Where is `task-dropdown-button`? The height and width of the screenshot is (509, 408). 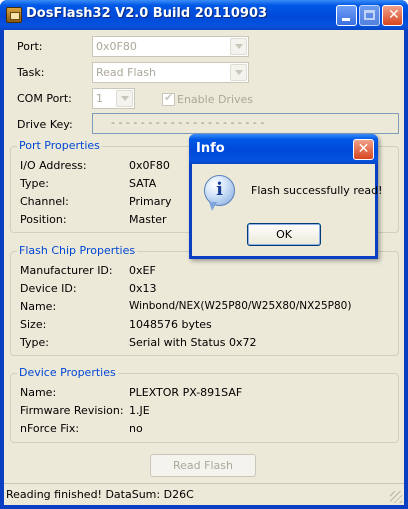
task-dropdown-button is located at coordinates (238, 72).